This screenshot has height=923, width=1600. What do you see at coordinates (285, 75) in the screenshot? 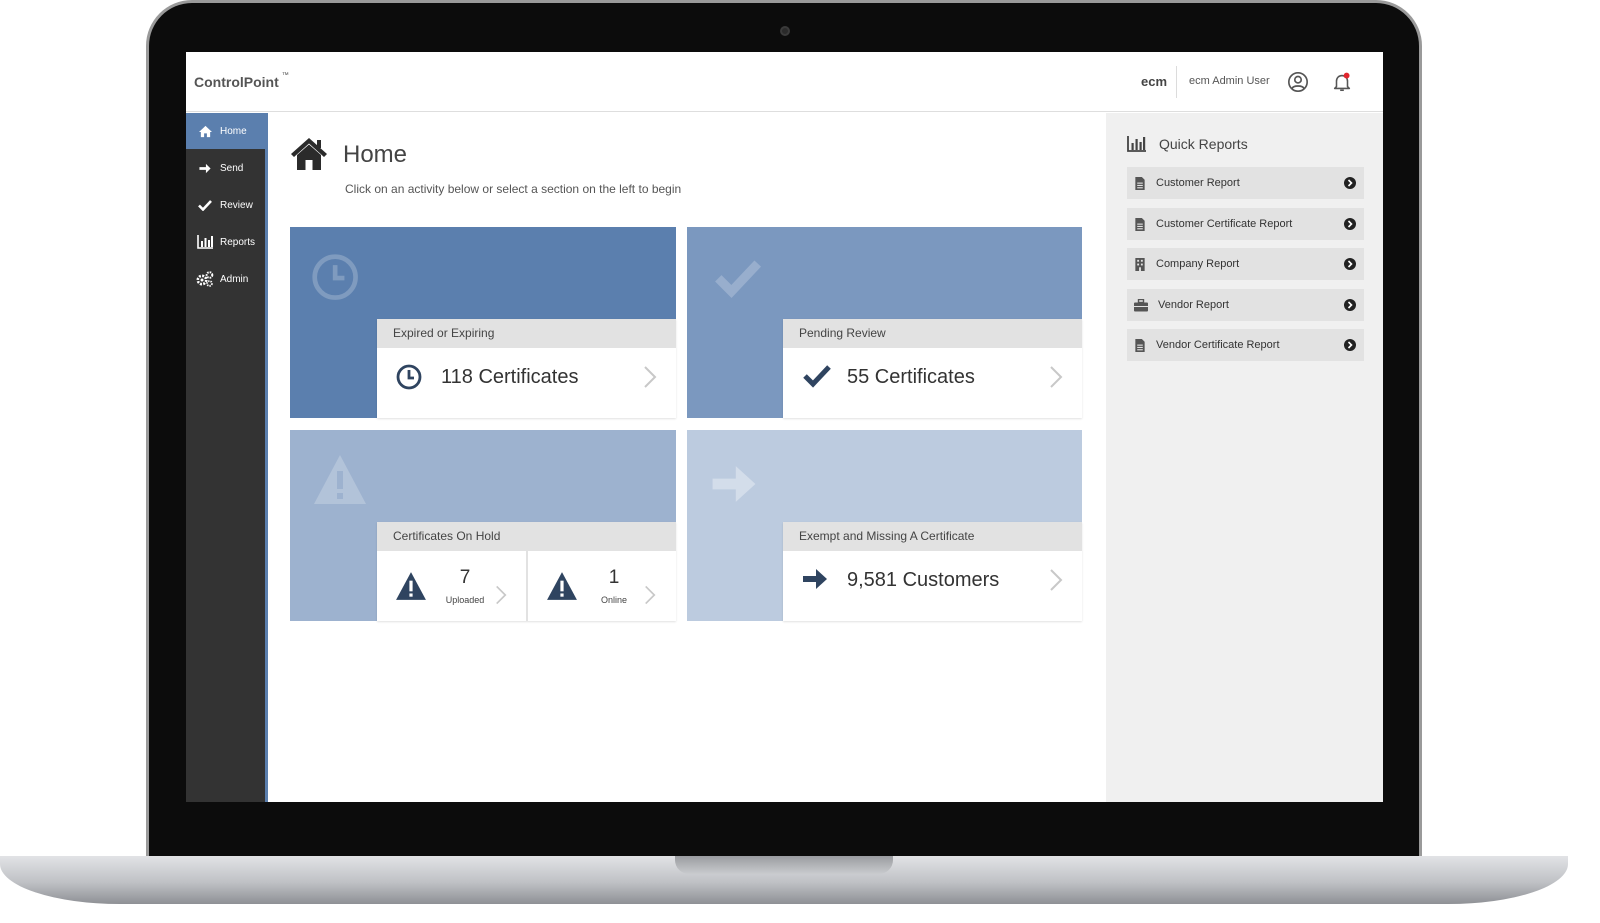
I see `trademark: ™` at bounding box center [285, 75].